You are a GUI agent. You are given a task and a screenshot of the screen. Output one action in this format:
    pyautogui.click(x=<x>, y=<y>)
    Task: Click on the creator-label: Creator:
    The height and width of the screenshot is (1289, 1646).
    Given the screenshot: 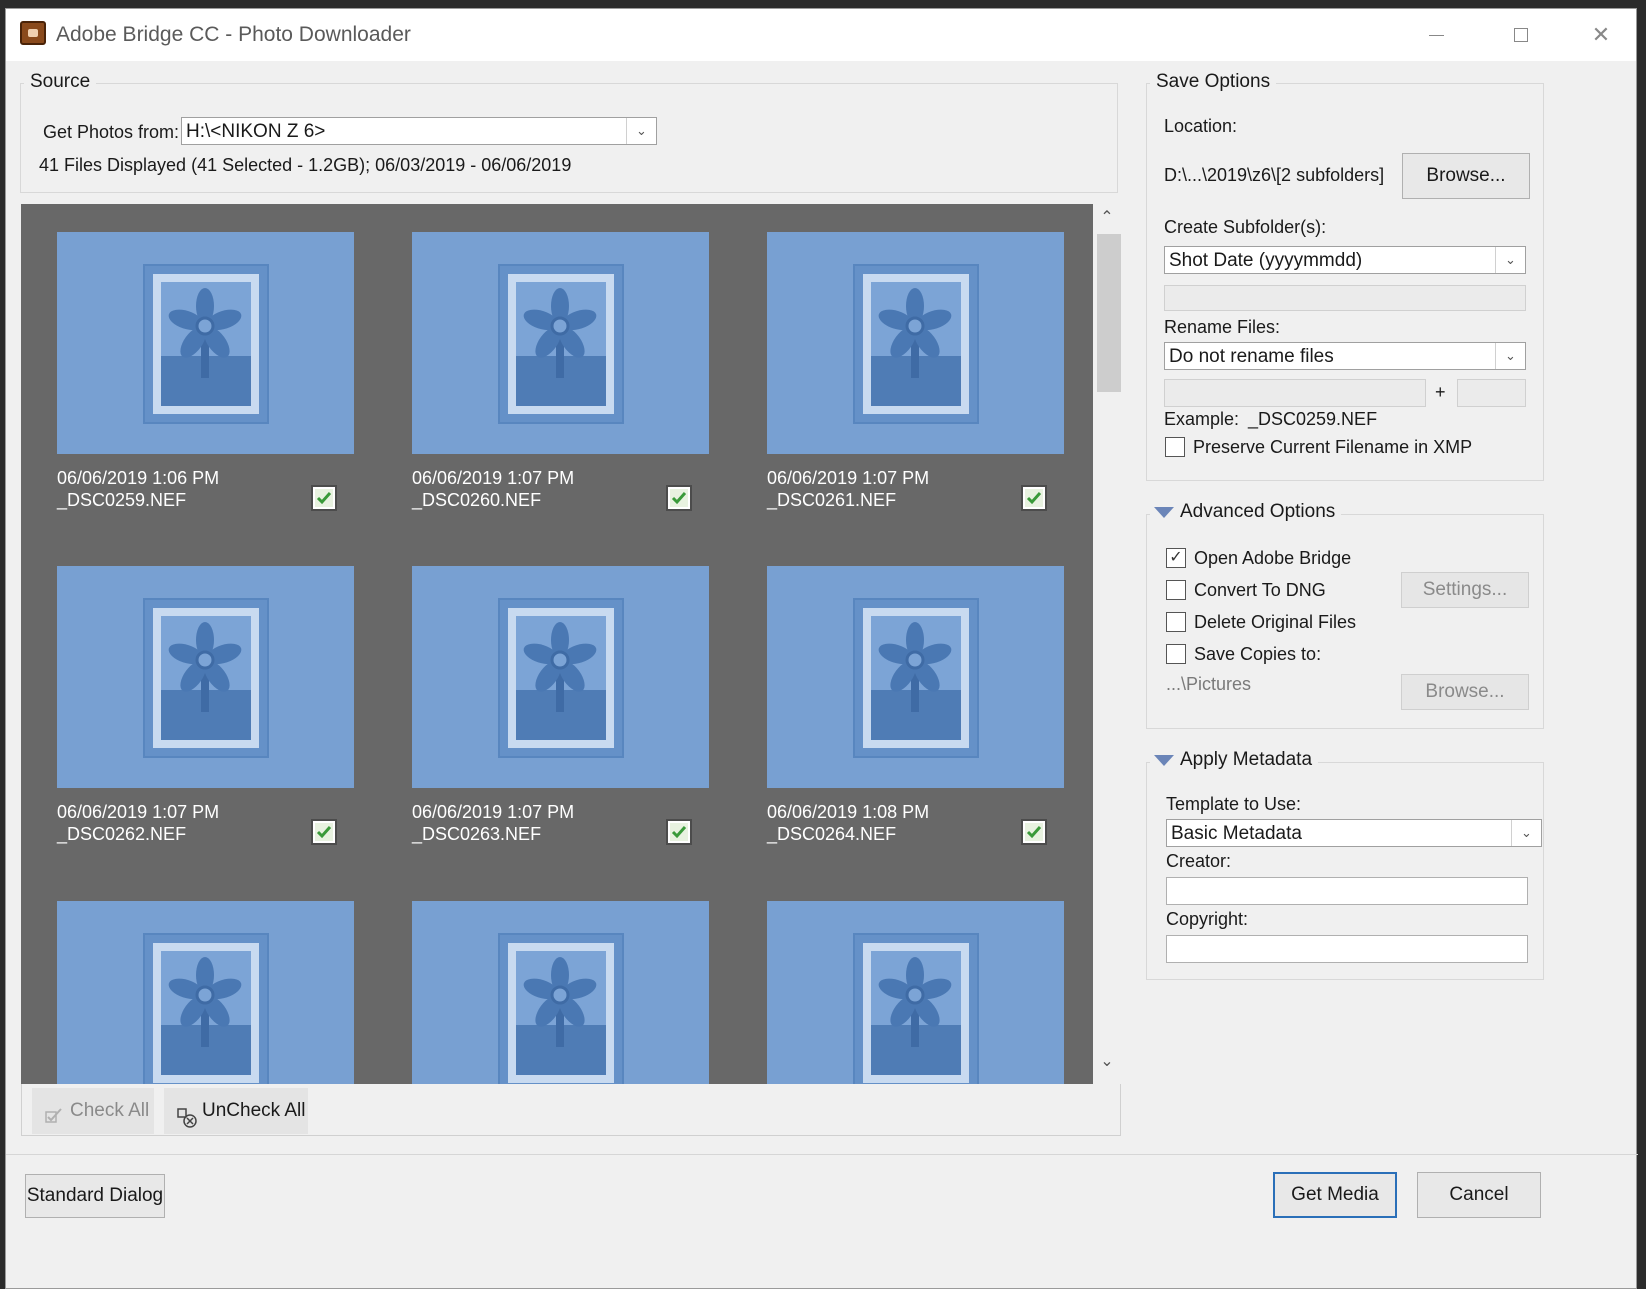 What is the action you would take?
    pyautogui.click(x=1199, y=861)
    